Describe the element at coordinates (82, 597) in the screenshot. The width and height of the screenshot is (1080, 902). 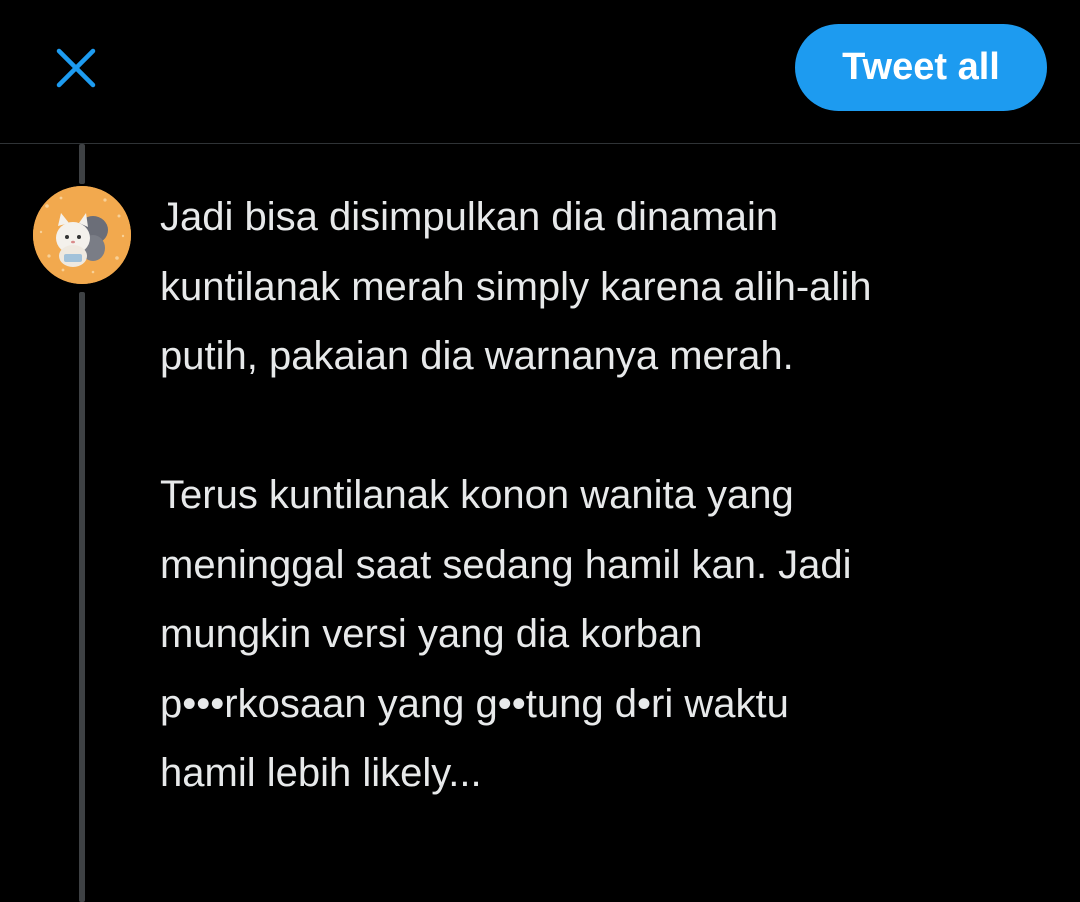
I see `thread-line-bottom` at that location.